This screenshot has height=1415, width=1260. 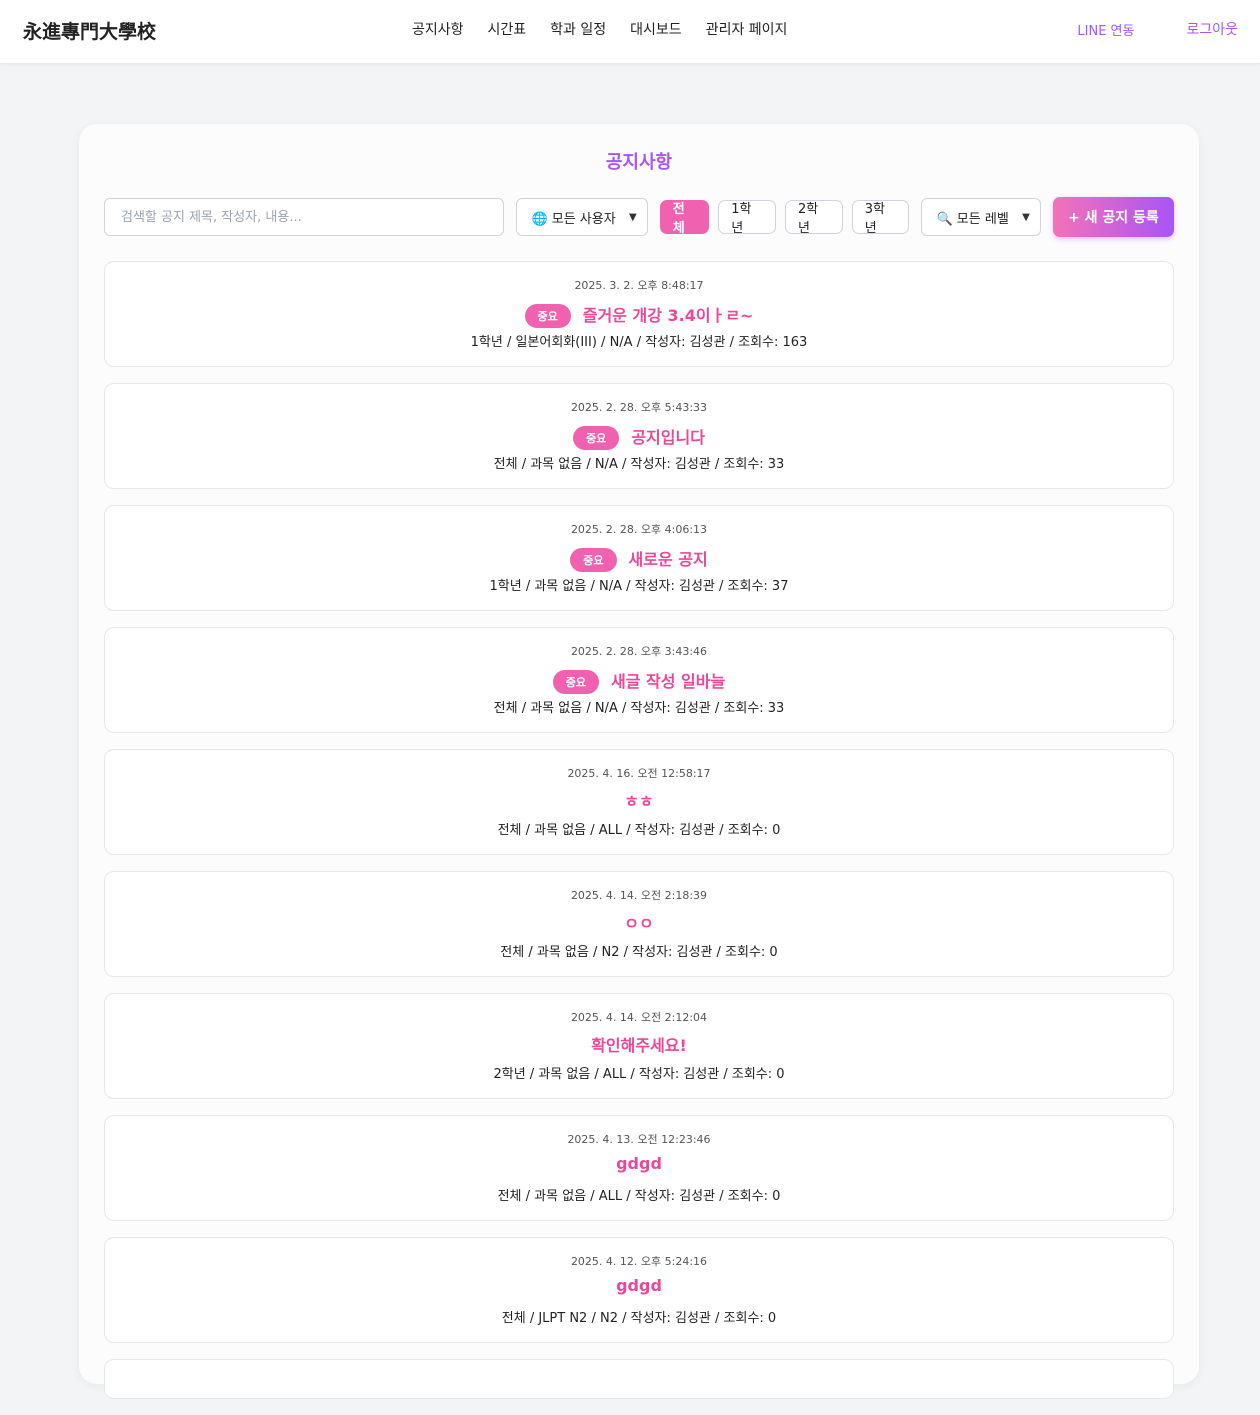 I want to click on level-select-value: 🔍 모든 레벨, so click(x=972, y=219).